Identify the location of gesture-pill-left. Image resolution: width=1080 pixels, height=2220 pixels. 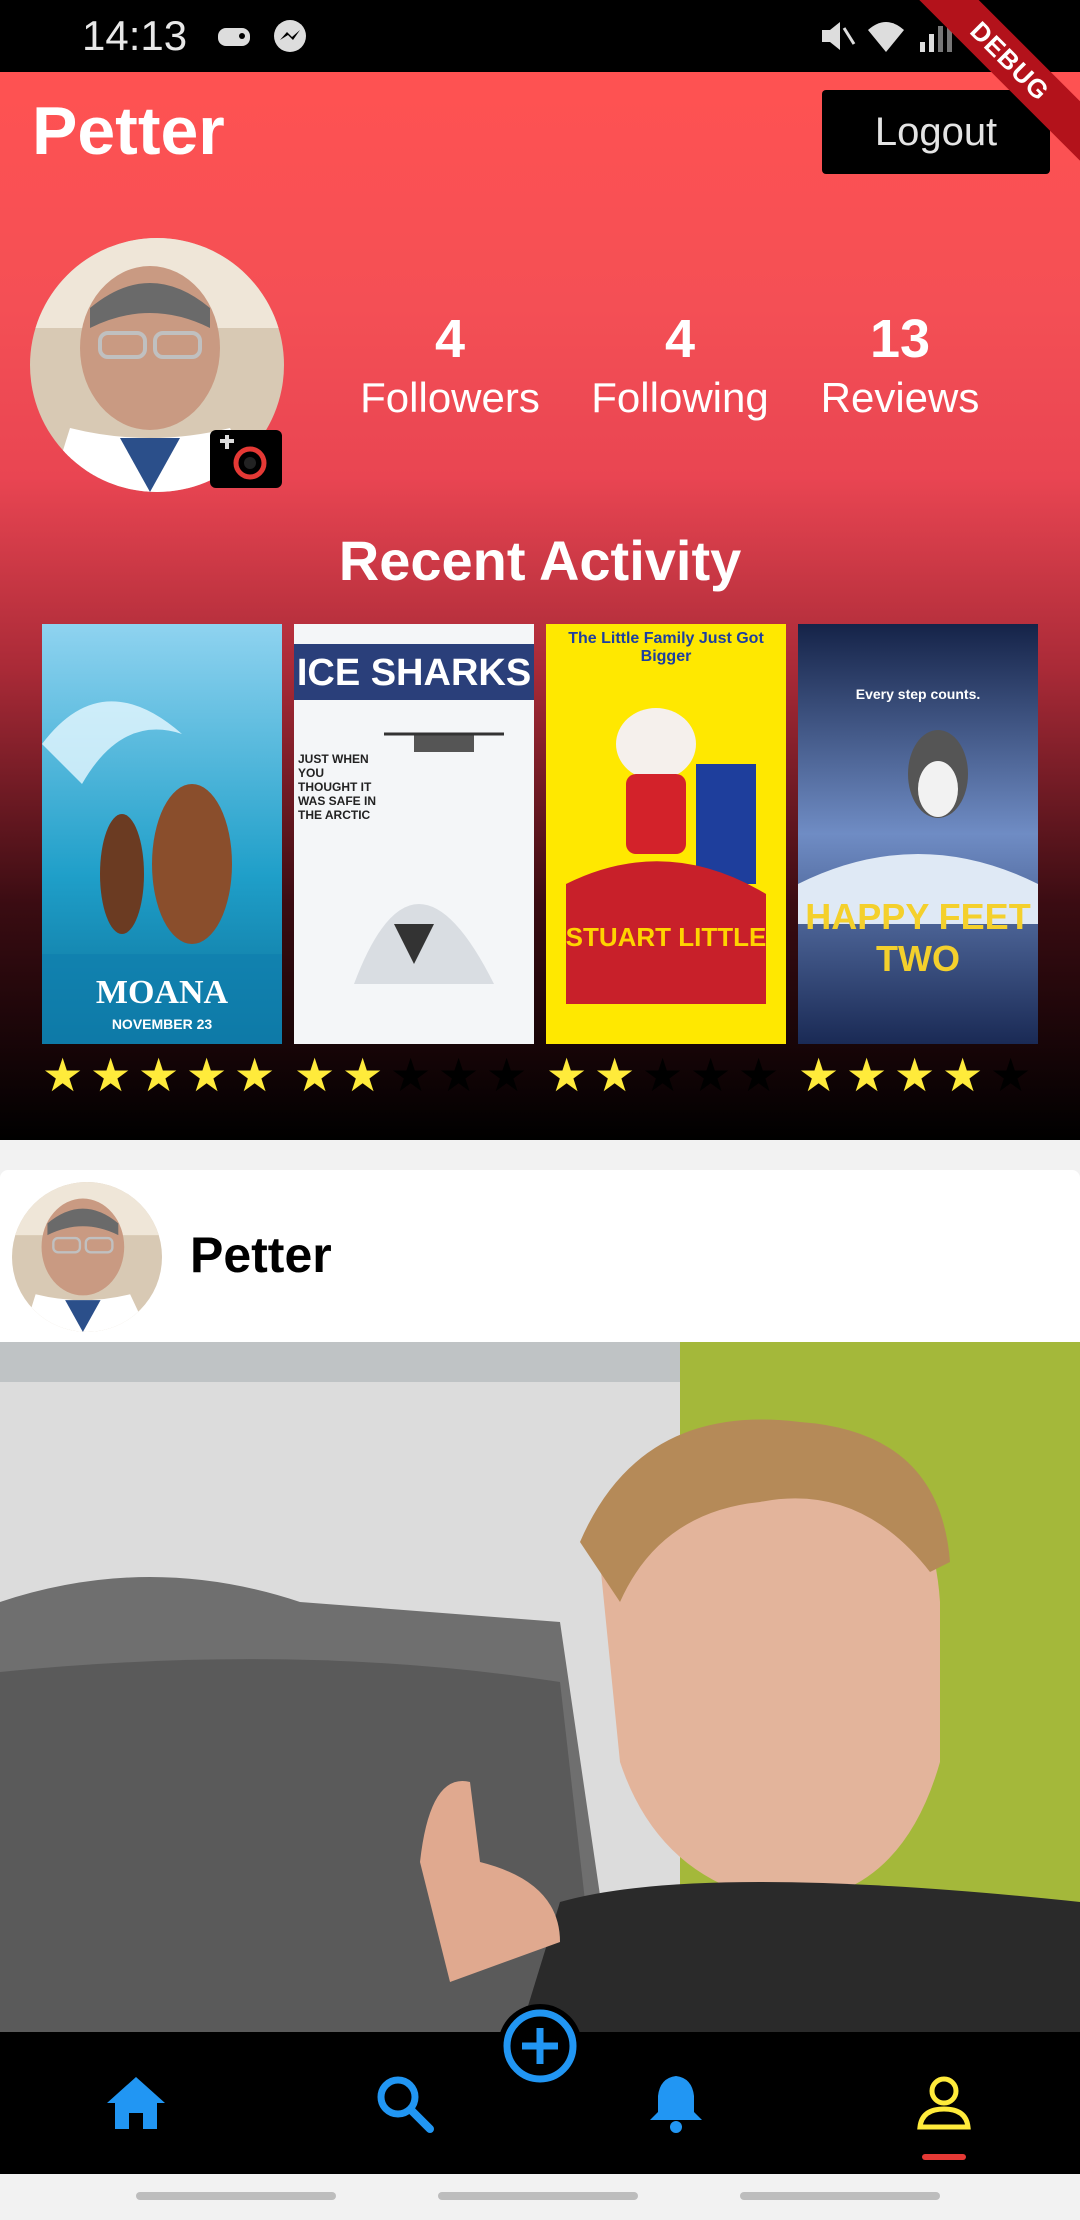
(236, 2196).